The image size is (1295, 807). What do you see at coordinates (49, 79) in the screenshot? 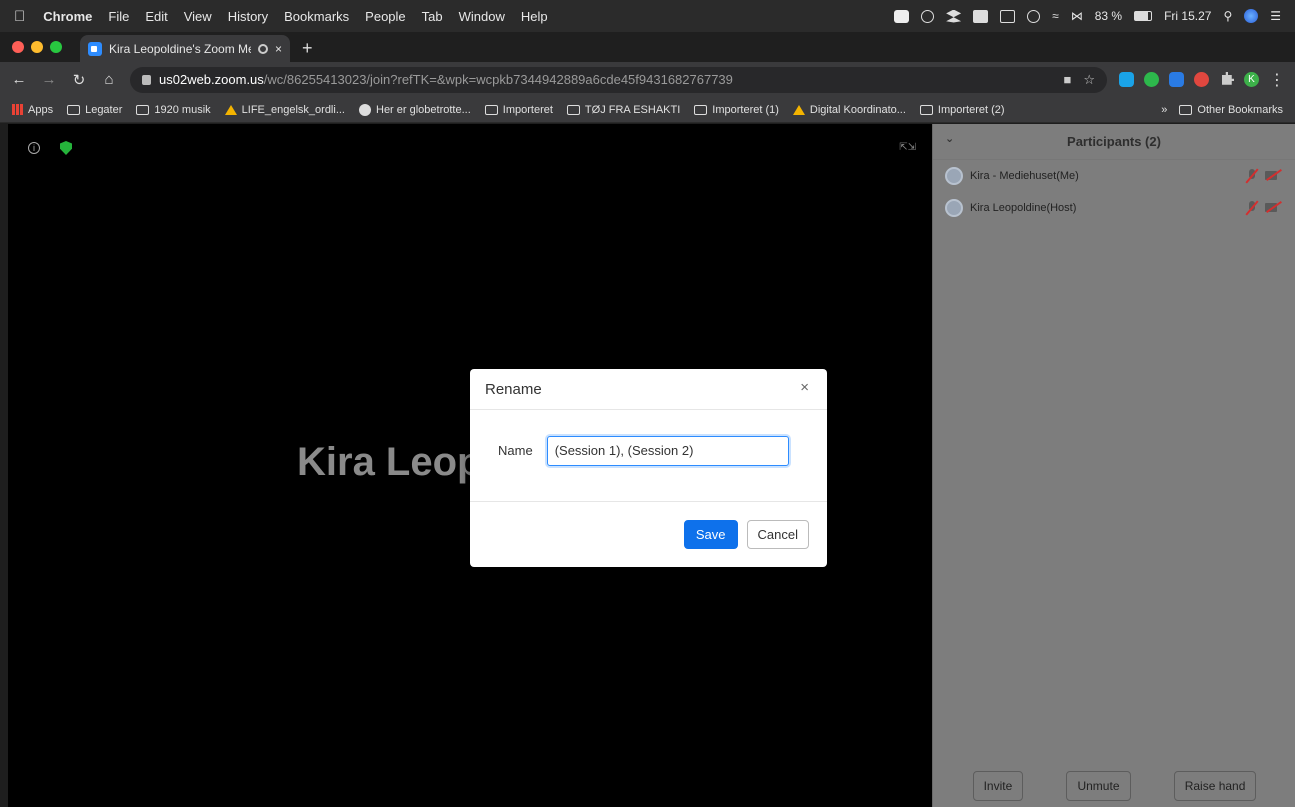
I see `forward-arrow-icon: →` at bounding box center [49, 79].